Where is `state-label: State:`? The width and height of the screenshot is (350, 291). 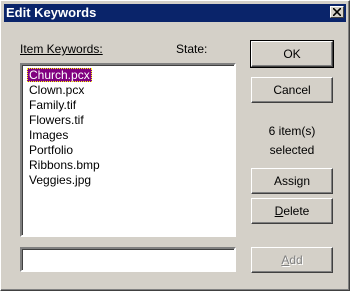 state-label: State: is located at coordinates (192, 49).